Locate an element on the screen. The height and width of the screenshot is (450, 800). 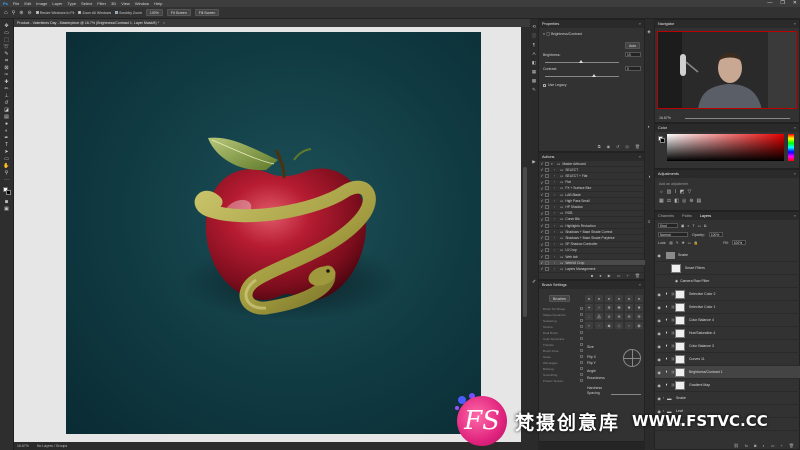
quick-mask-icon: ◙ is located at coordinates (6, 202).